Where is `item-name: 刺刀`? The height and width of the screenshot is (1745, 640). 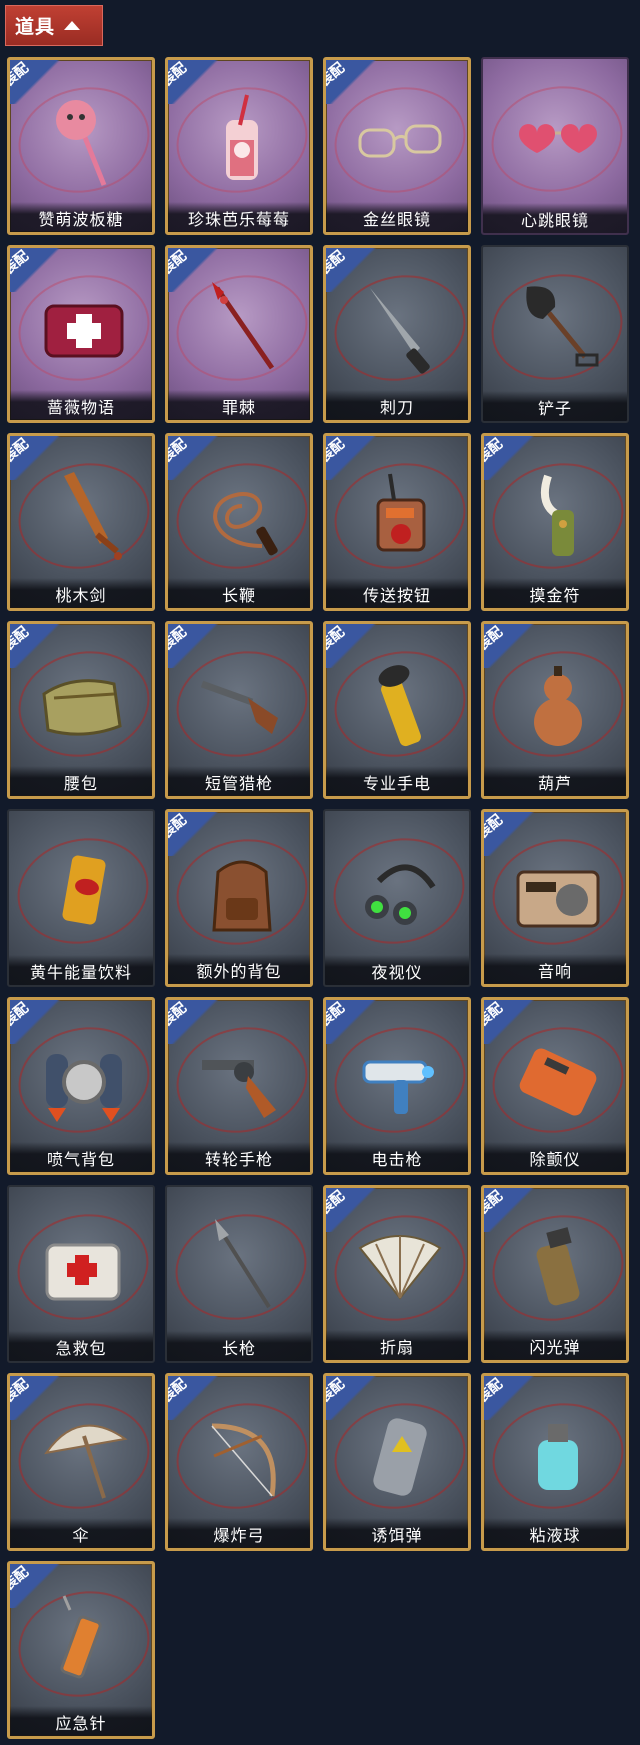
item-name: 刺刀 is located at coordinates (397, 405).